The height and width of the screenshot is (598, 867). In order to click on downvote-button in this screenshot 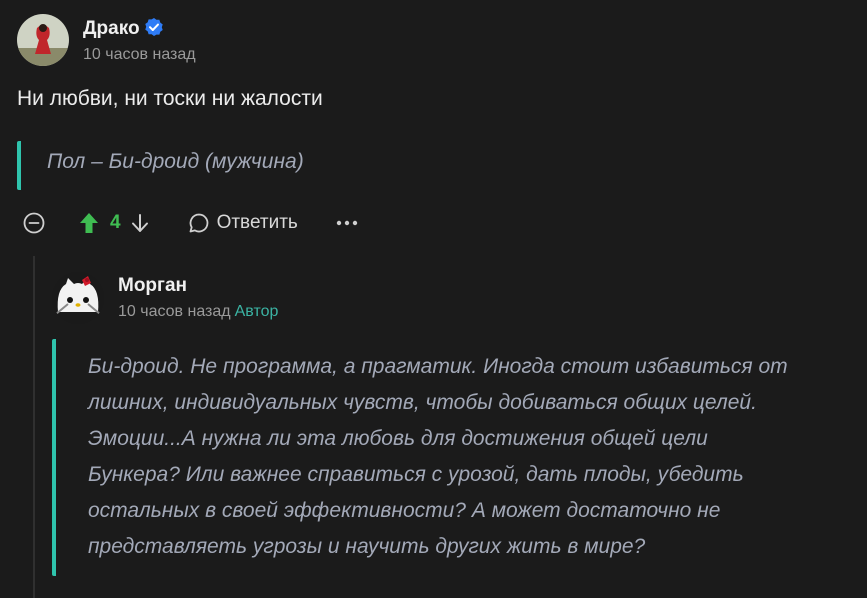, I will do `click(140, 223)`.